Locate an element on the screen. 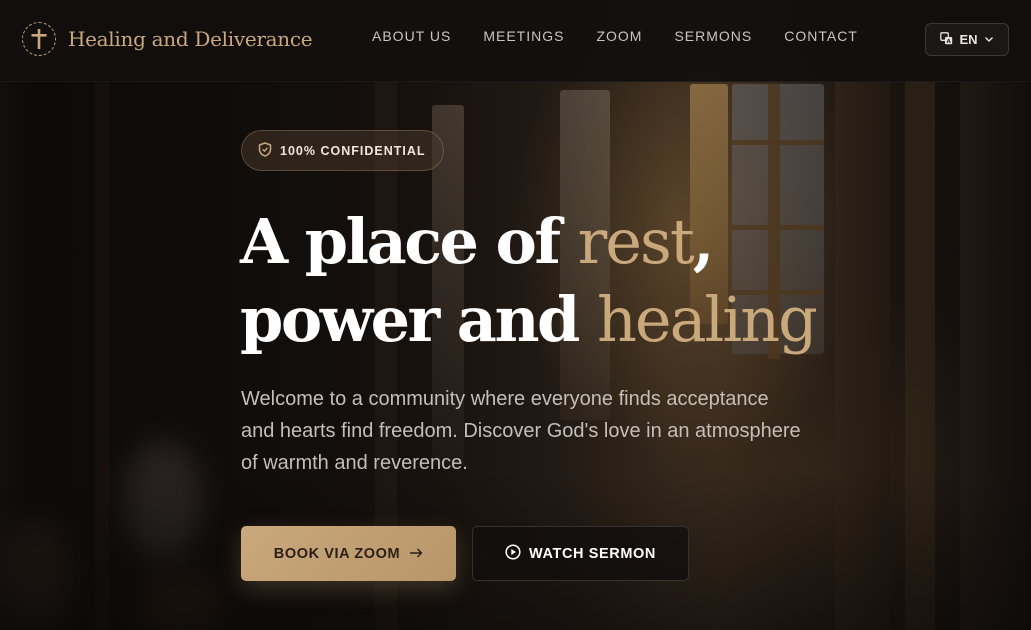 The width and height of the screenshot is (1031, 630). headline-accent-healing: healing is located at coordinates (707, 319).